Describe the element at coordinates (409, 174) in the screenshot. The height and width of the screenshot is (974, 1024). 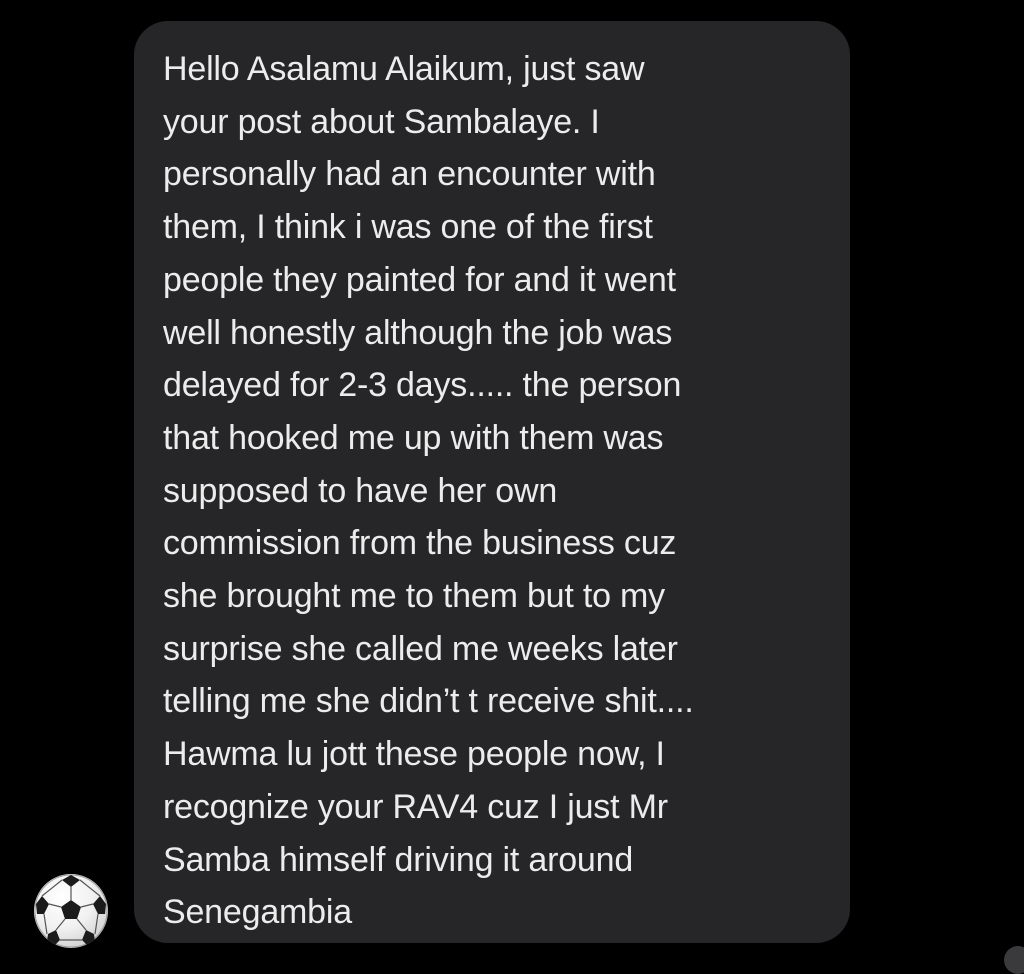
I see `message-line: personally had an encounter with` at that location.